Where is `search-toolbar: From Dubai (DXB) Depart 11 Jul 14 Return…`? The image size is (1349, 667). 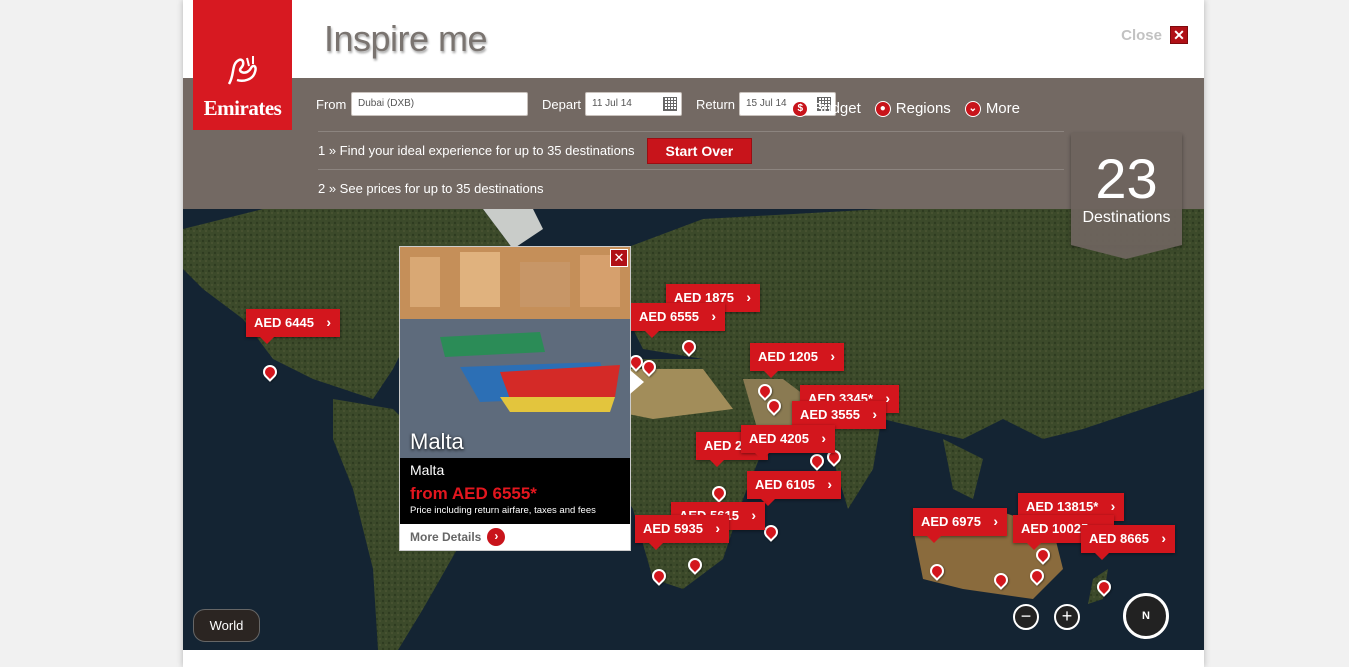 search-toolbar: From Dubai (DXB) Depart 11 Jul 14 Return… is located at coordinates (693, 143).